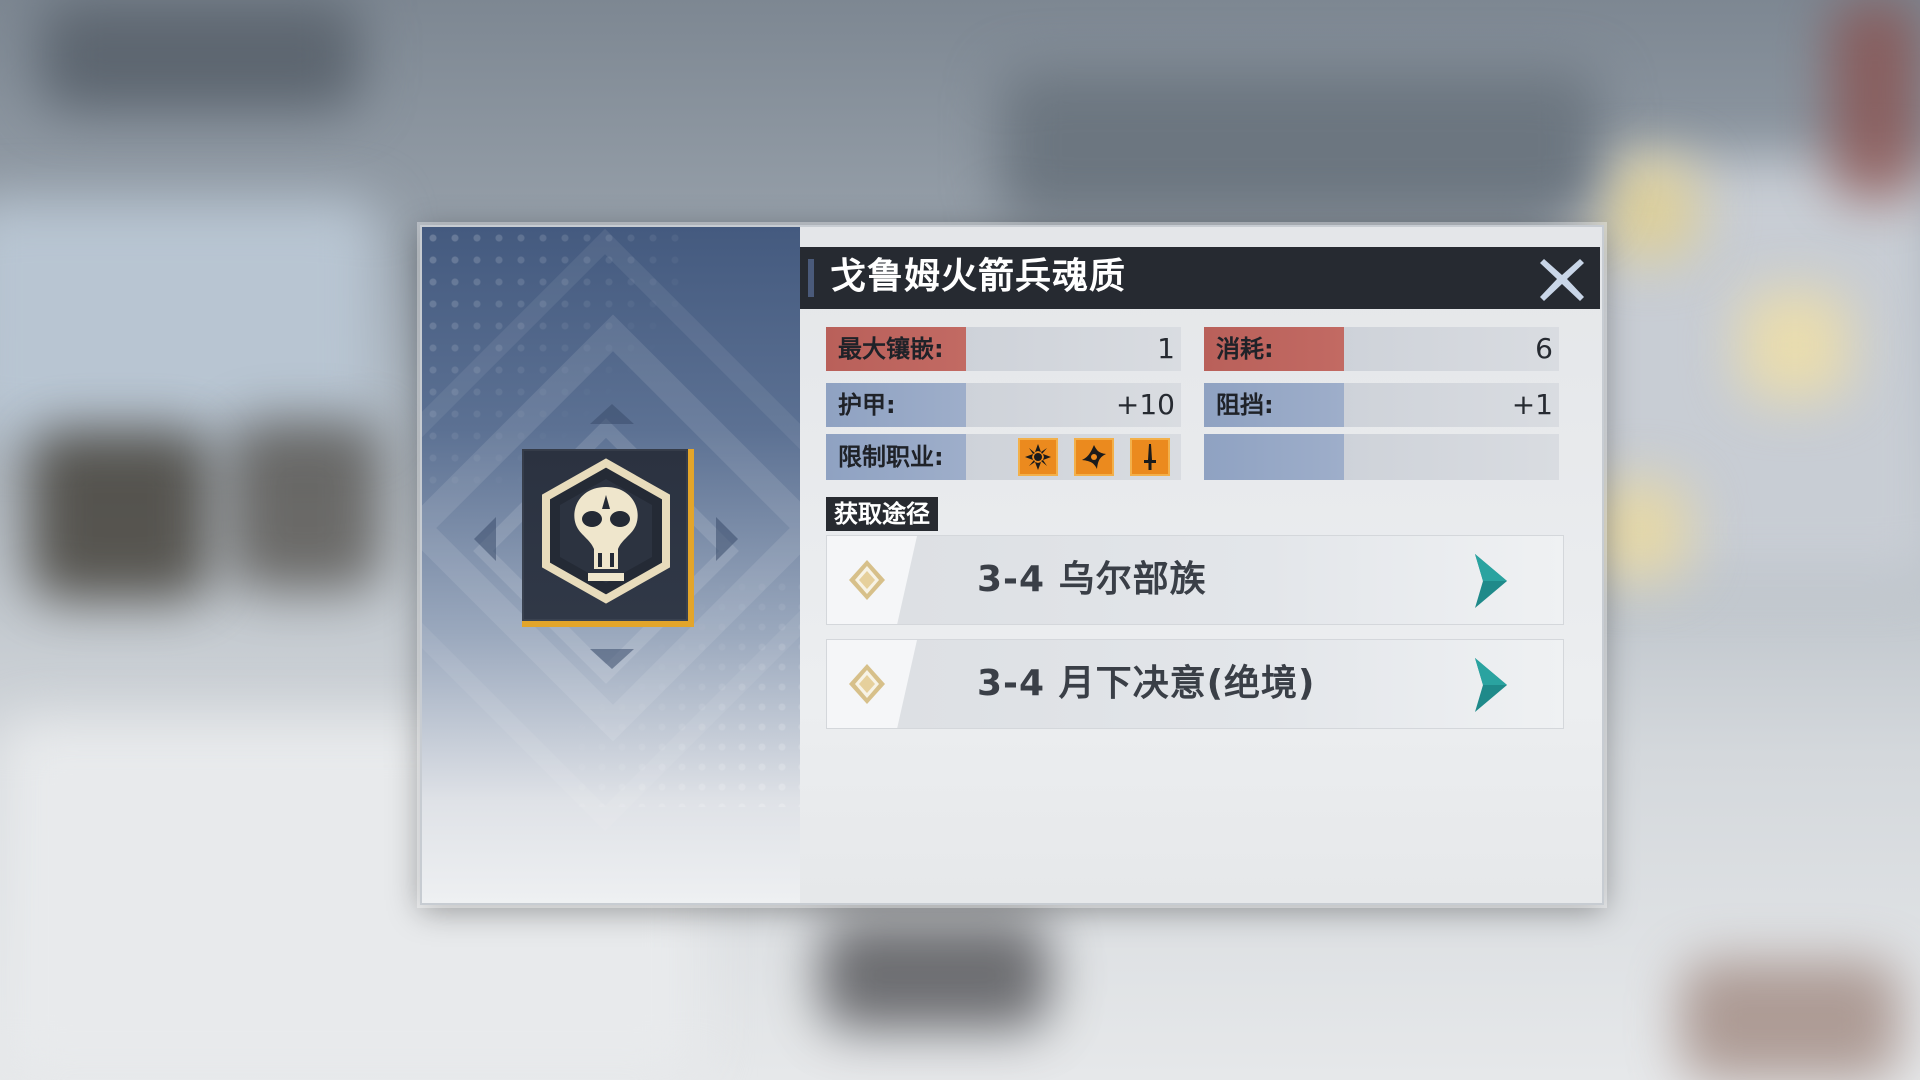  I want to click on item-icon, so click(608, 538).